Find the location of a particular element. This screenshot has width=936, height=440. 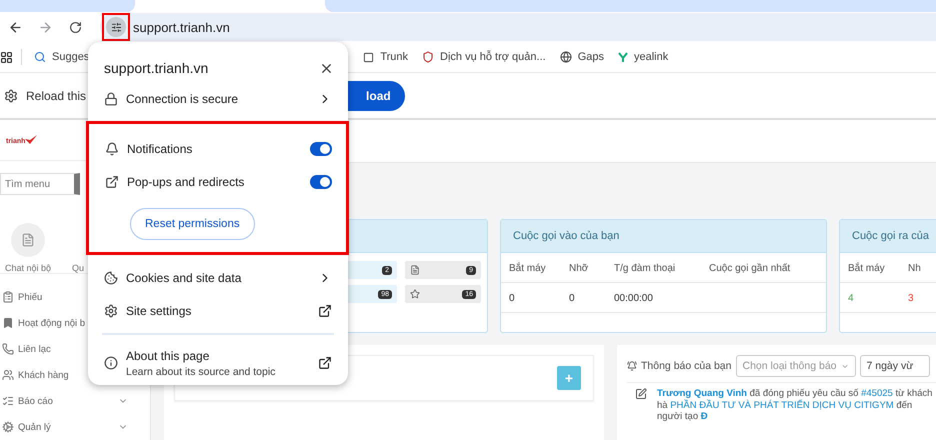

activity-text: Trương Quang Vinh đã đóng phiếu yêu cầu số #45025 từ khách hà PHẦN ĐẦU TƯ VÀ PHÁT TRIỂN DỊCH VỤ CITIGYM đến người tạo Đ is located at coordinates (795, 405).